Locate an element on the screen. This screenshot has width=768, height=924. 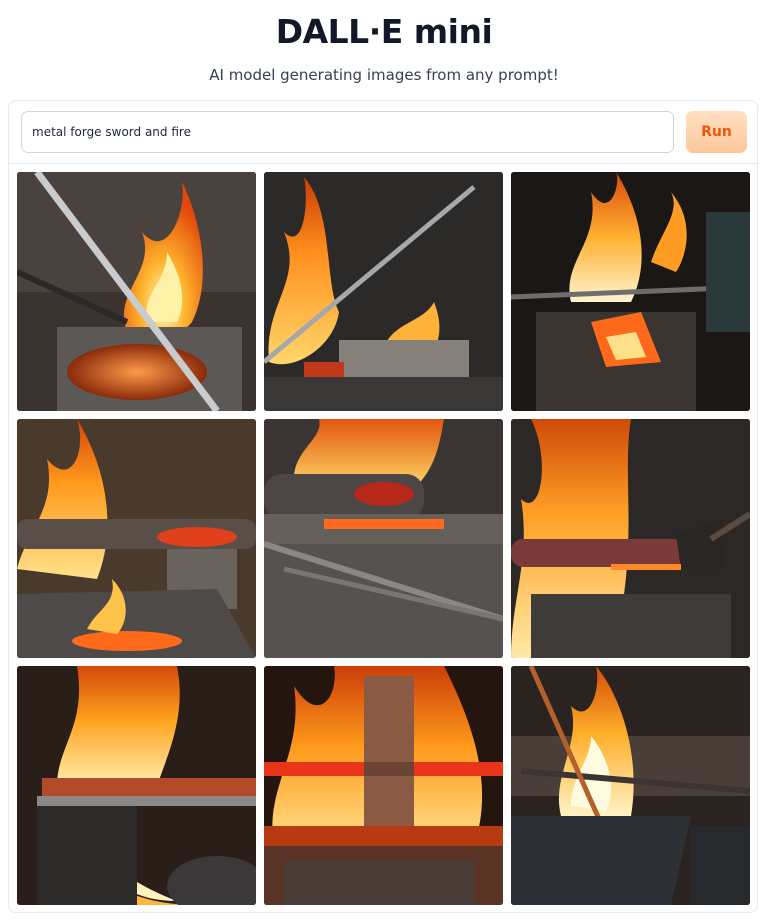
app-title: DALL·E mini is located at coordinates (384, 31).